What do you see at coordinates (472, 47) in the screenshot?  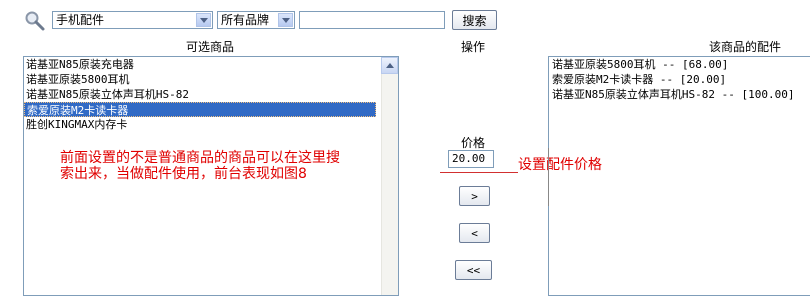 I see `operation-header: 操作` at bounding box center [472, 47].